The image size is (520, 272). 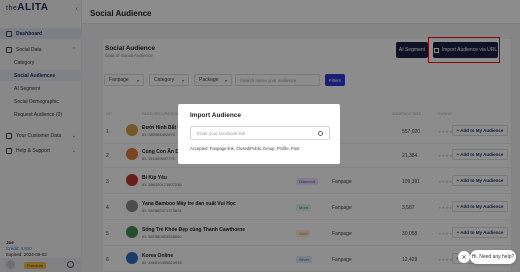 I want to click on search-icon, so click(x=320, y=133).